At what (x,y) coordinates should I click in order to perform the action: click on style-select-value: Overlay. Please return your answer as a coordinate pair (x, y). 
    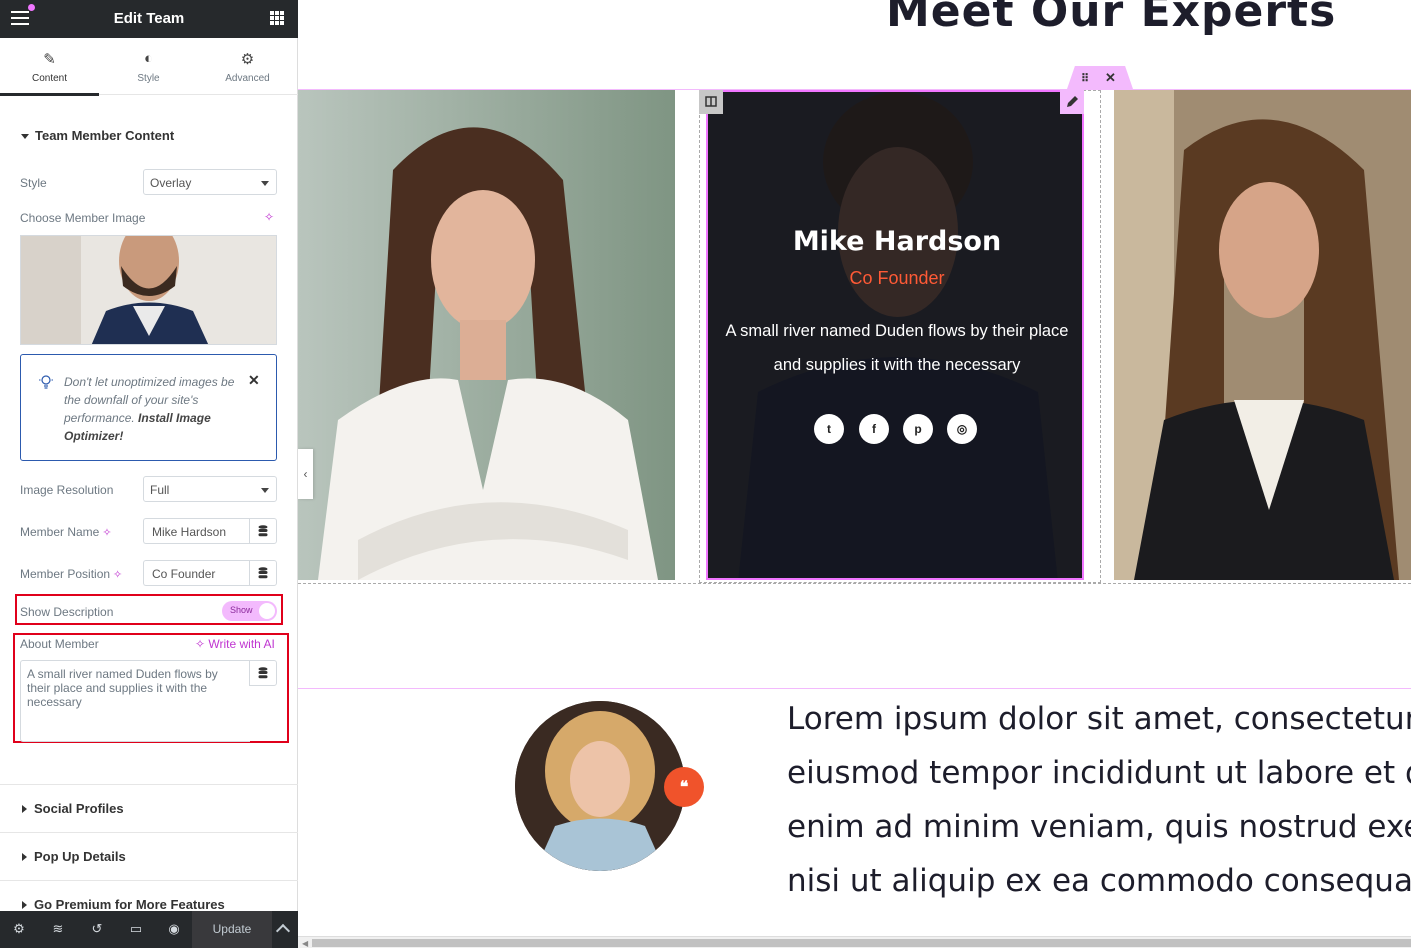
    Looking at the image, I should click on (171, 183).